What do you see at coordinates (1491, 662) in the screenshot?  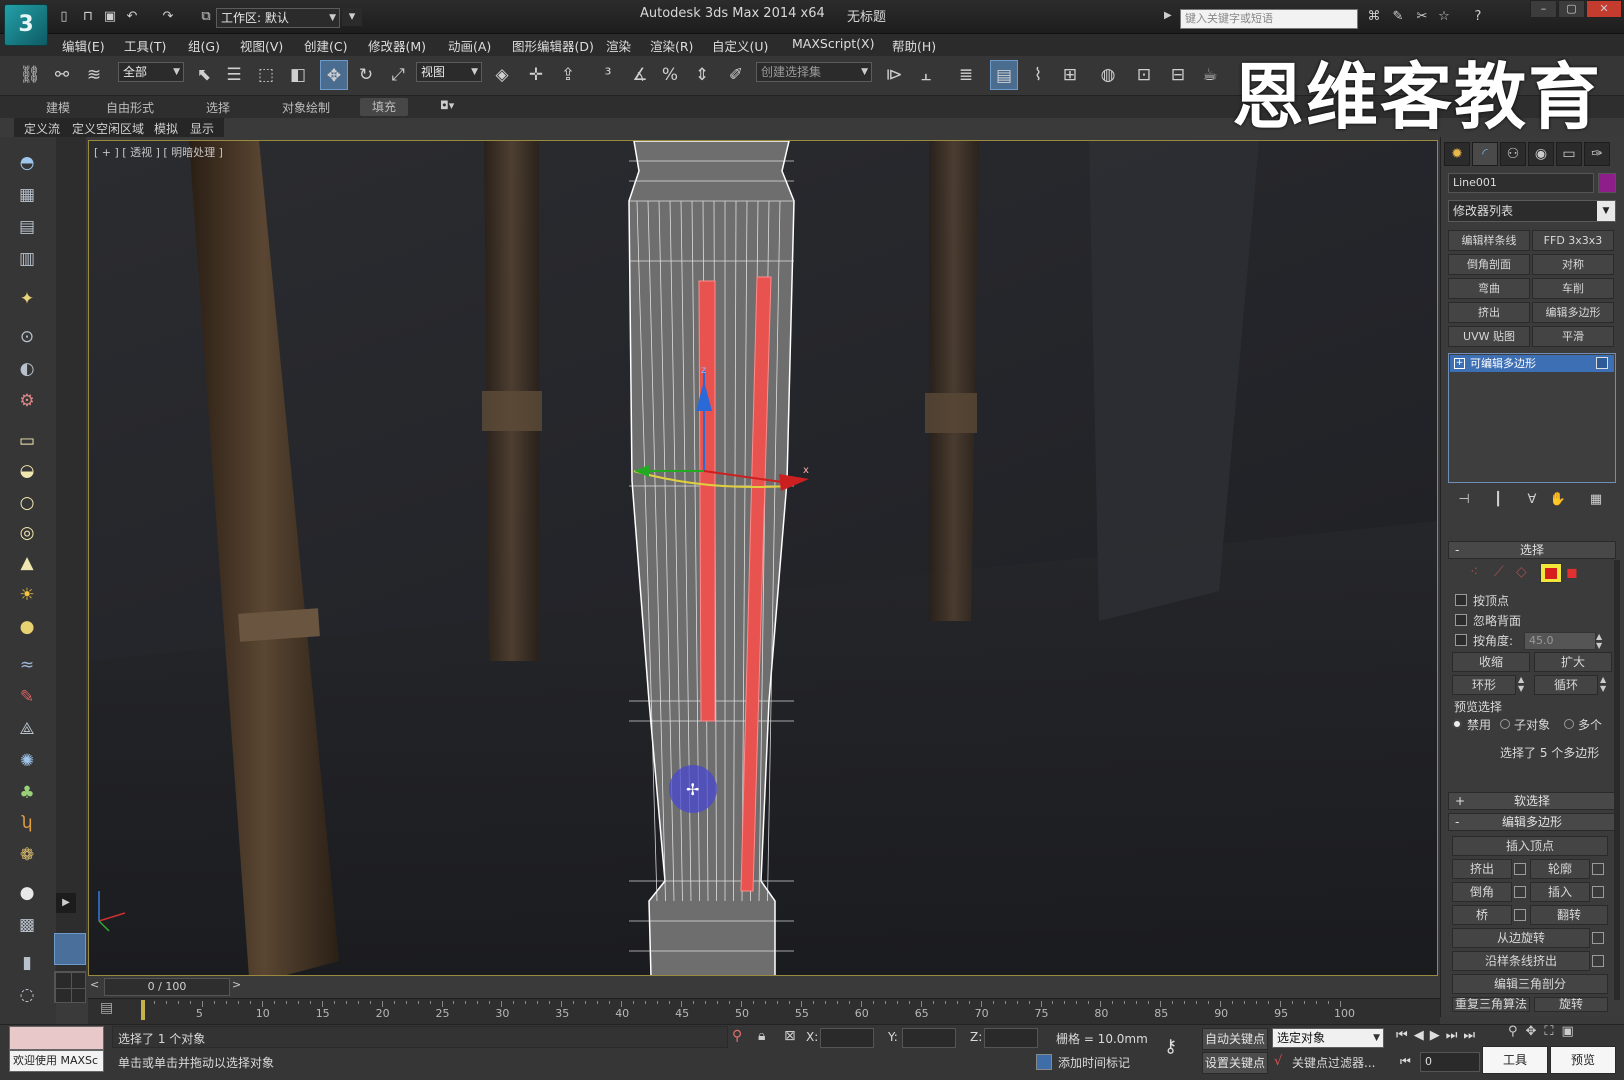 I see `shrink-button: 收缩` at bounding box center [1491, 662].